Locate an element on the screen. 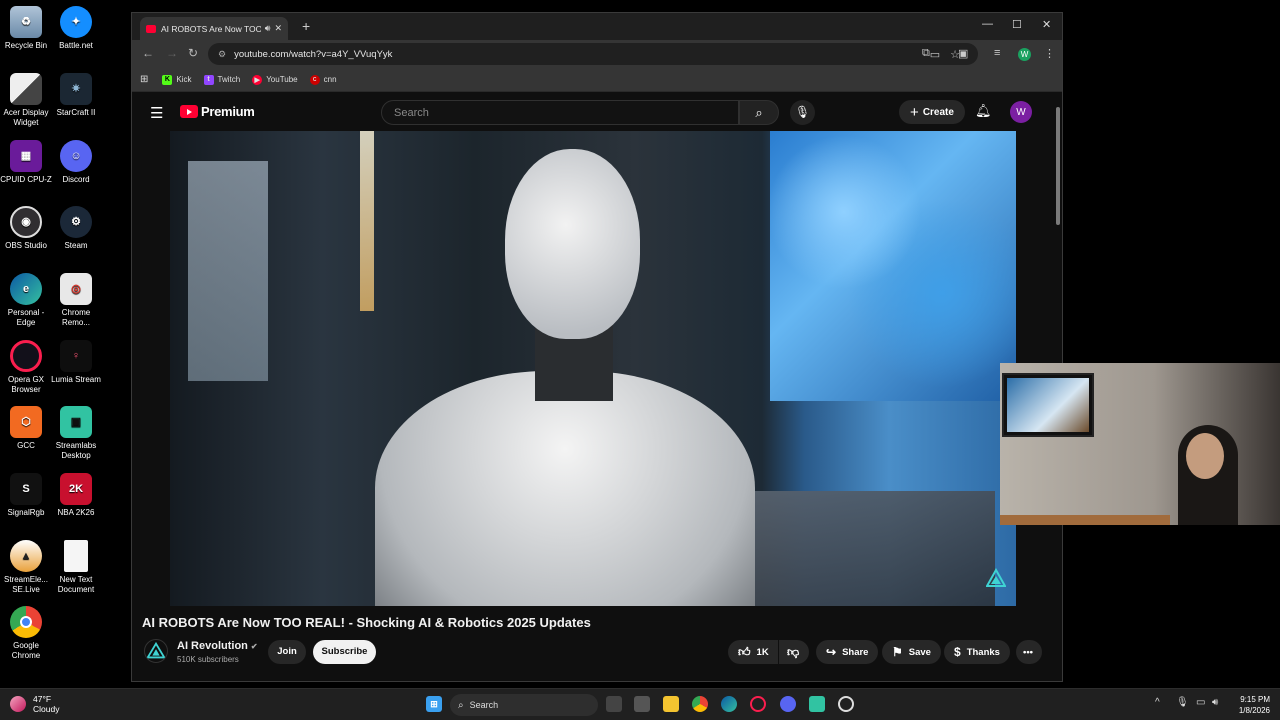 Image resolution: width=1280 pixels, height=720 pixels. search-input: Search is located at coordinates (560, 112).